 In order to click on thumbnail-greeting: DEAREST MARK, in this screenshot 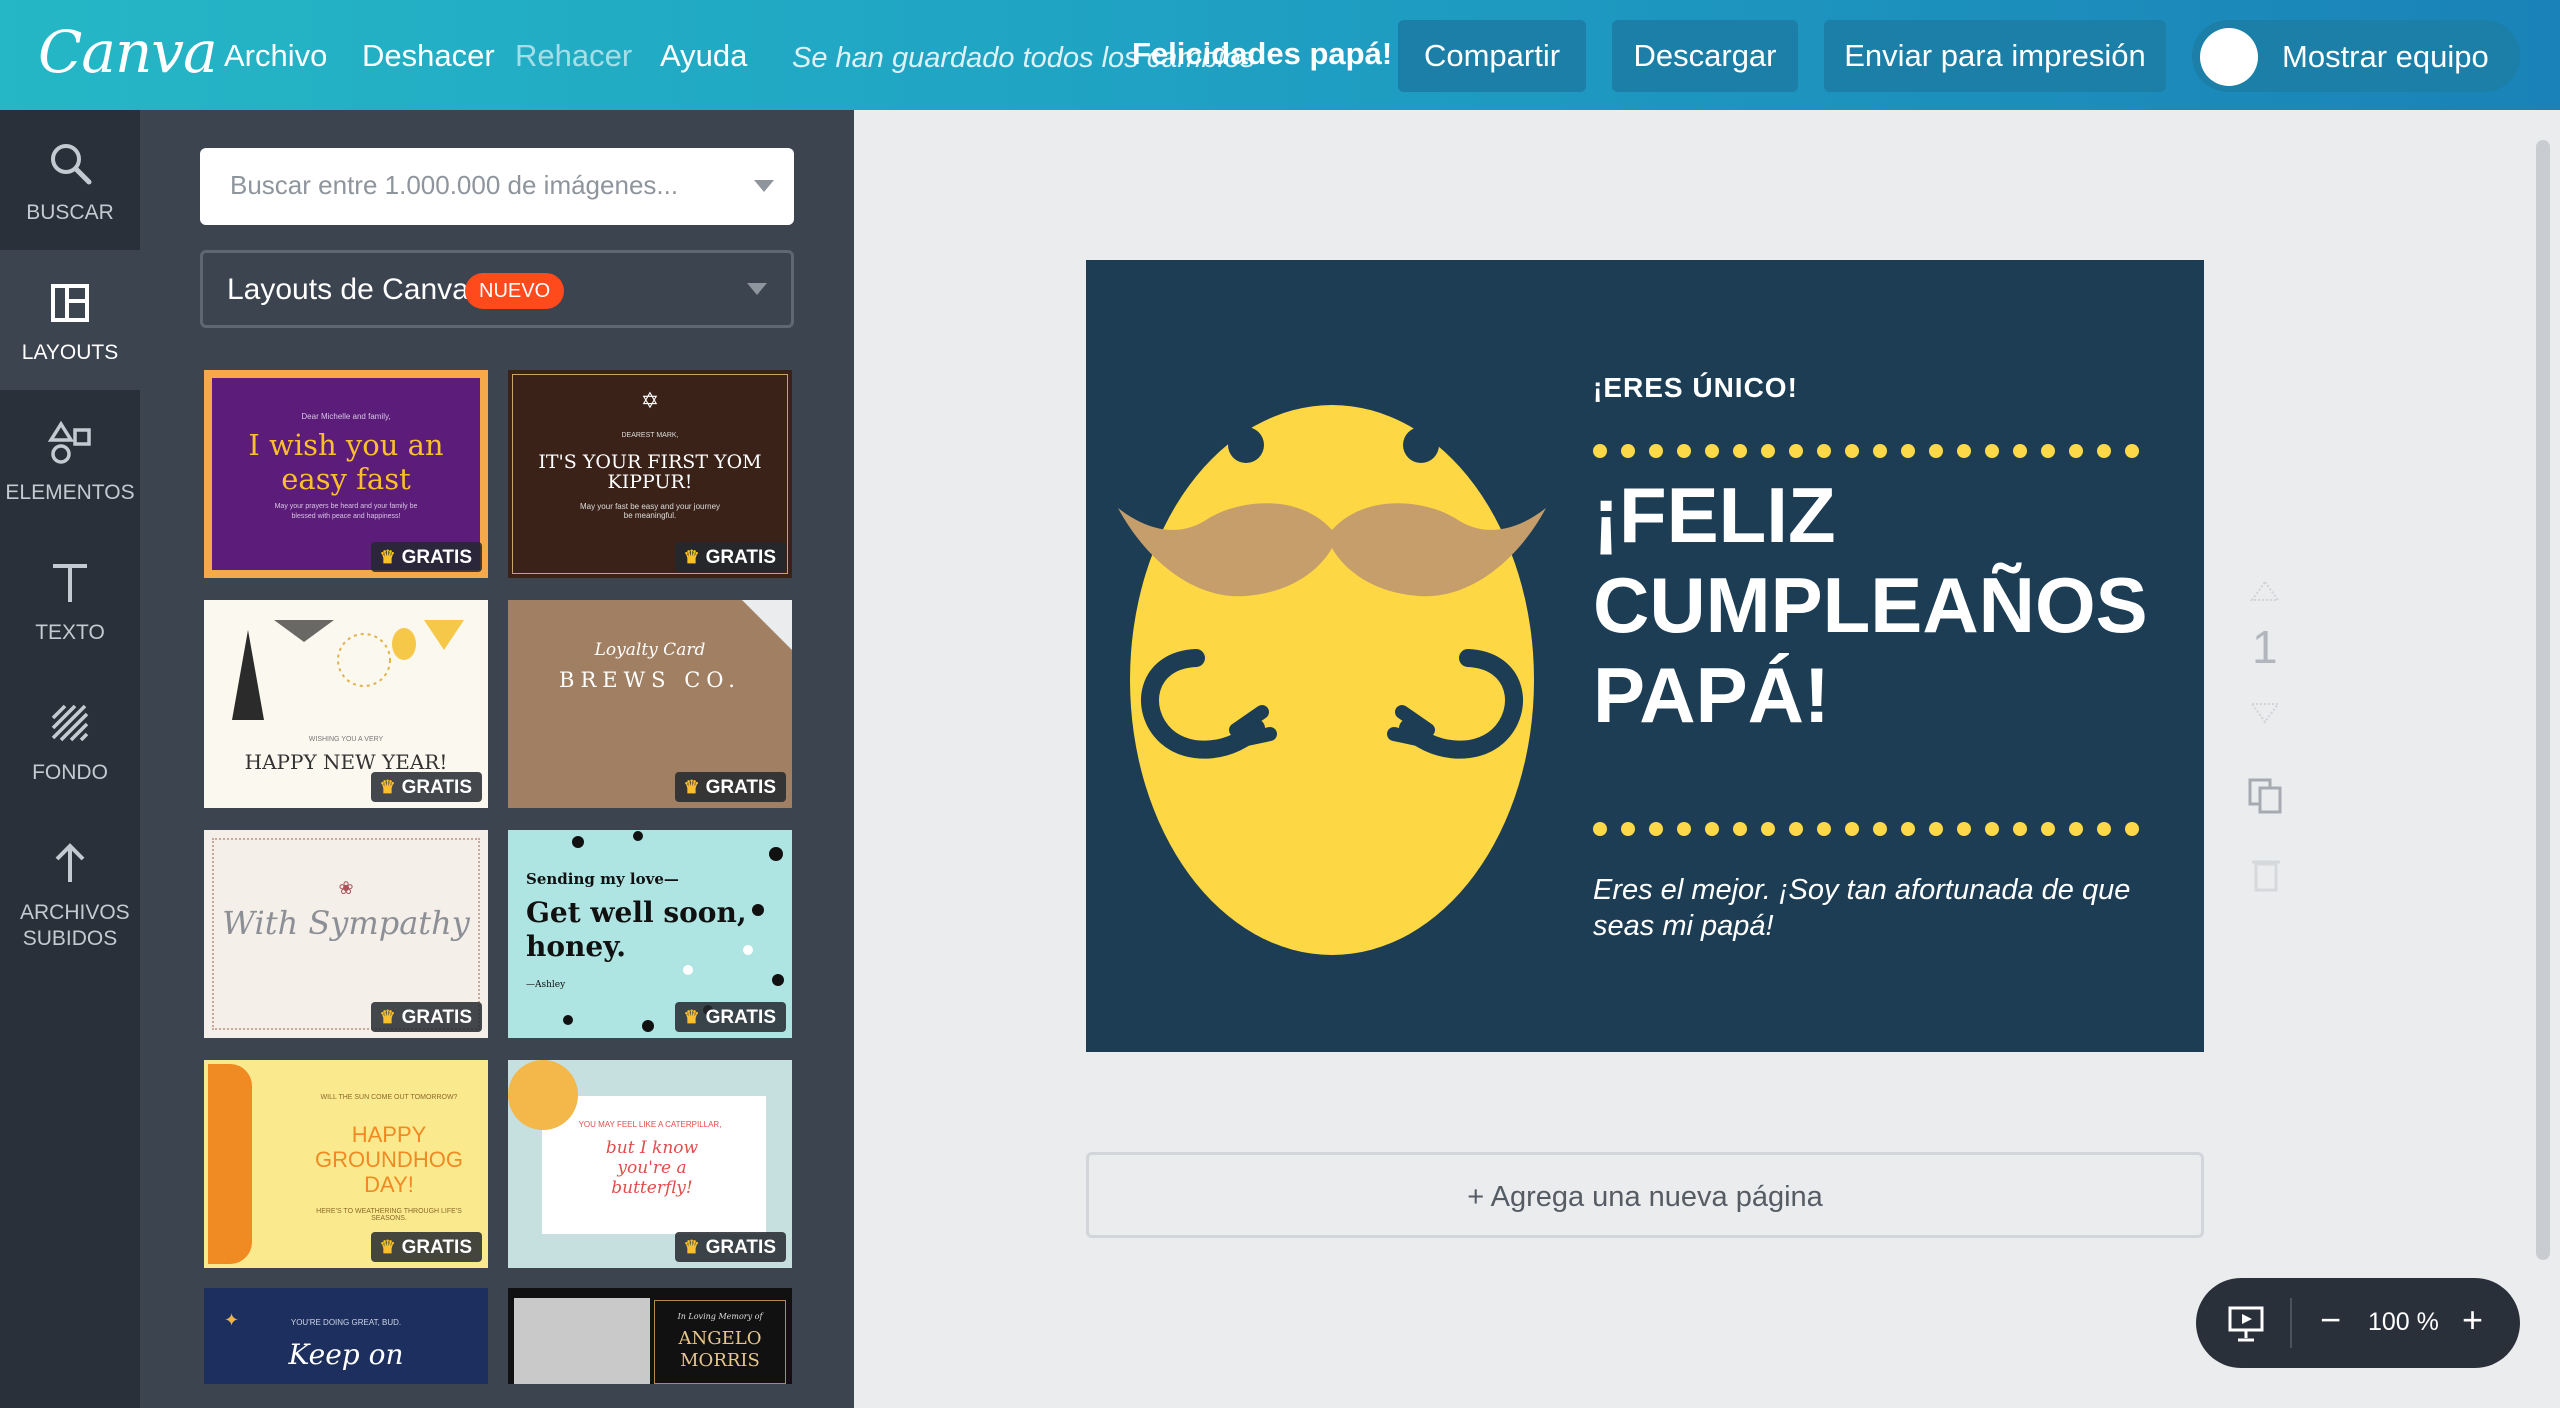, I will do `click(650, 435)`.